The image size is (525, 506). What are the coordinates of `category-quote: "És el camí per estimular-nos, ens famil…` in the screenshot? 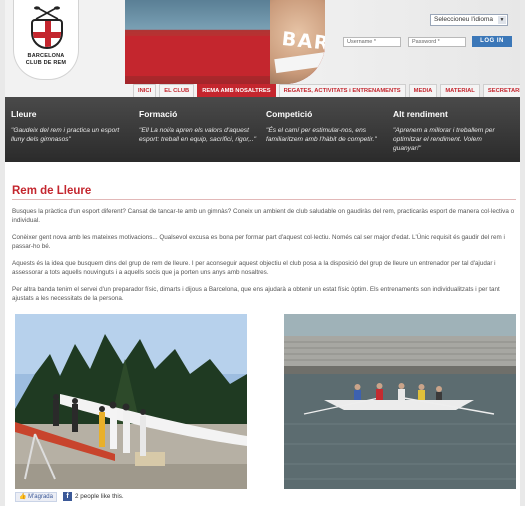 It's located at (321, 135).